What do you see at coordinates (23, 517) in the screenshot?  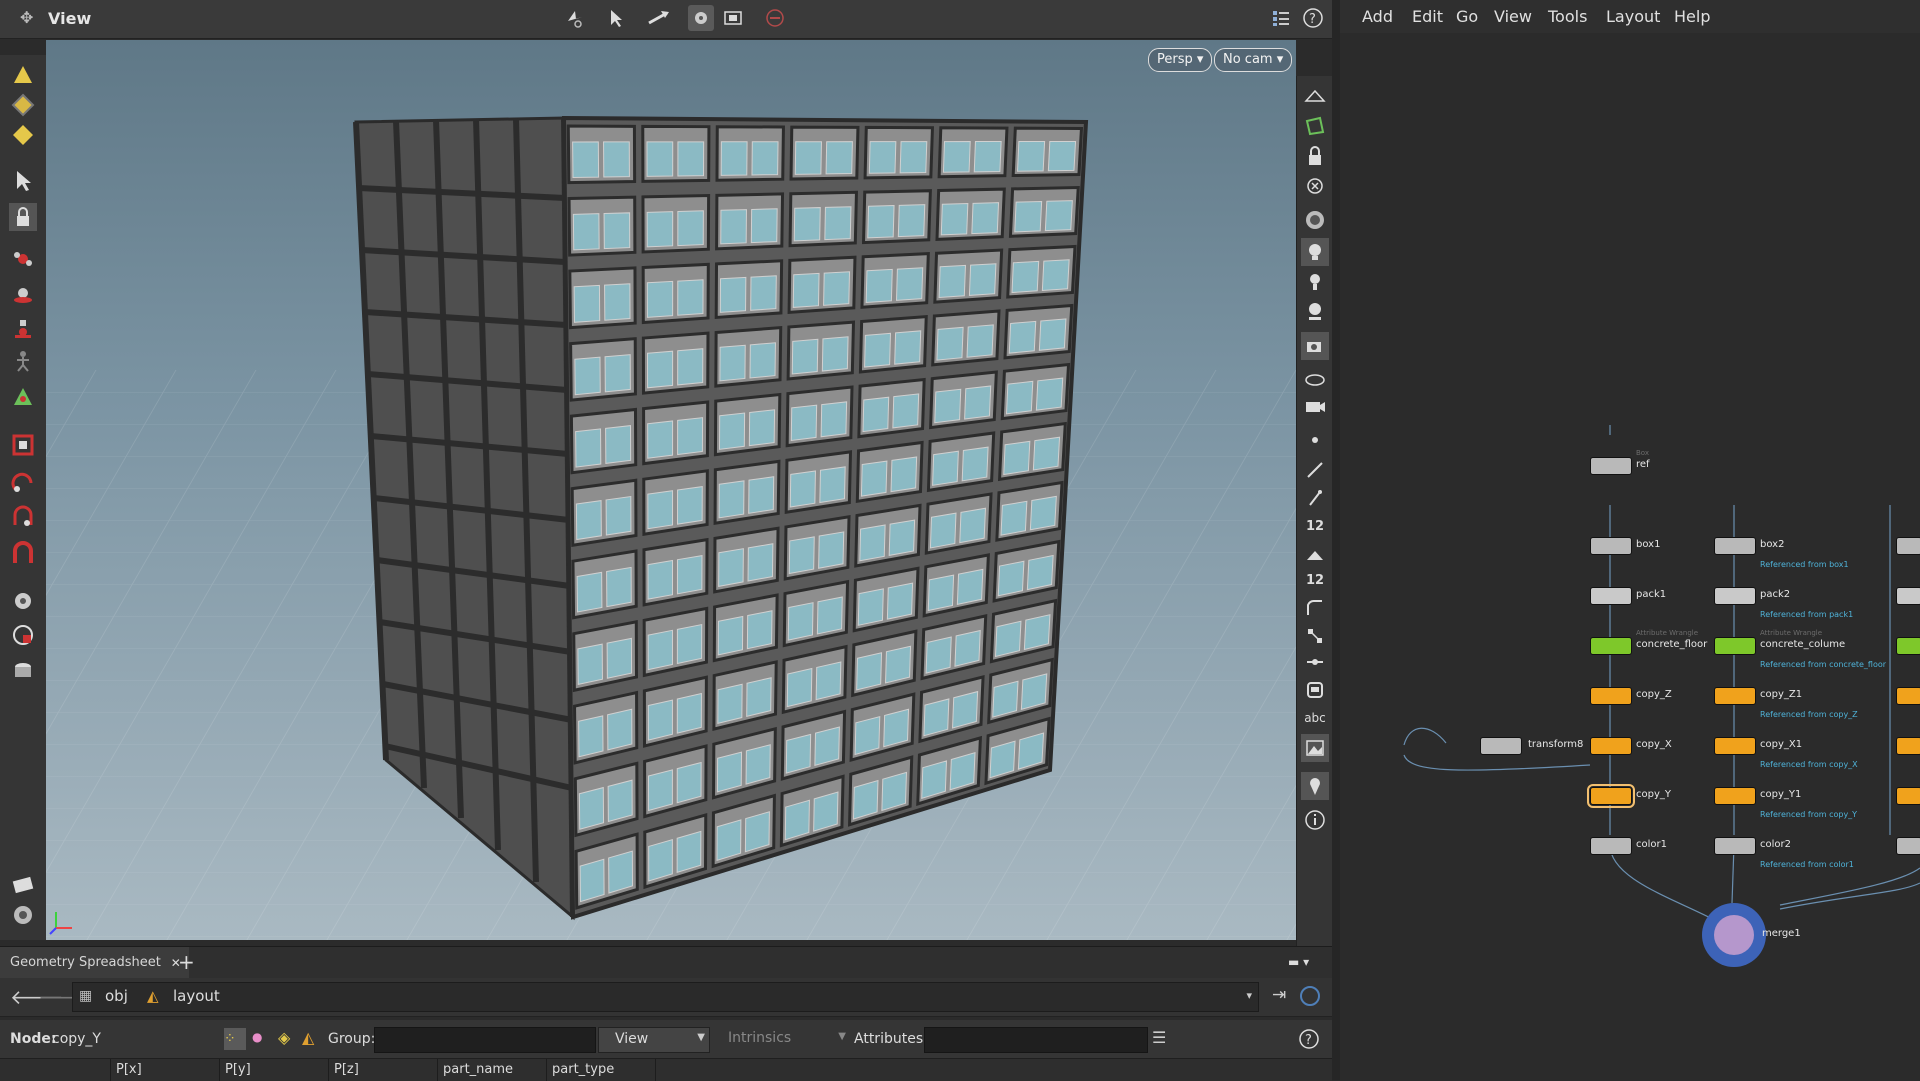 I see `snap-point-icon` at bounding box center [23, 517].